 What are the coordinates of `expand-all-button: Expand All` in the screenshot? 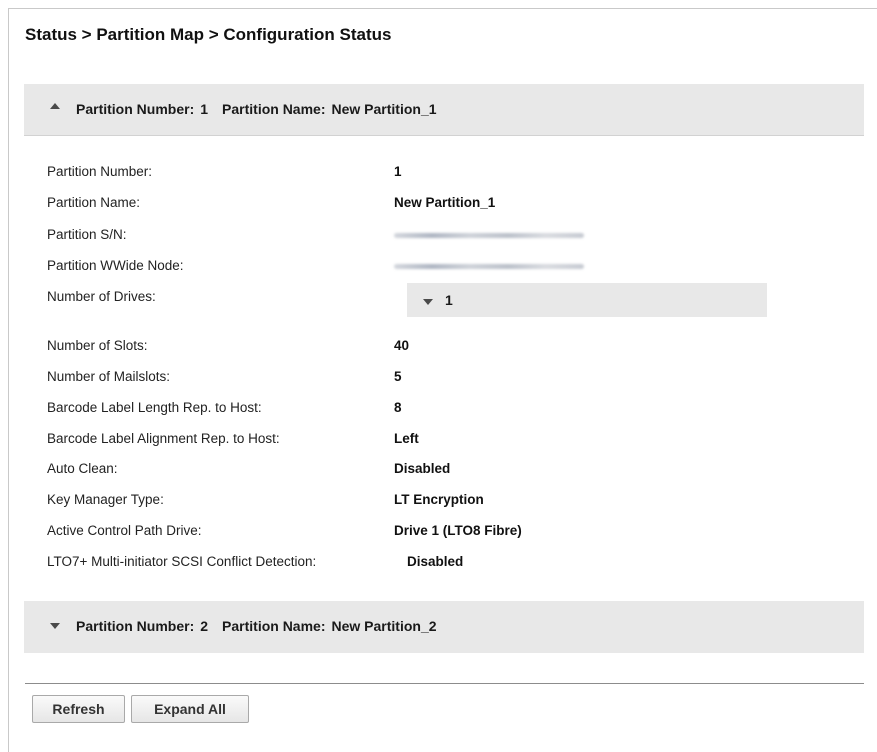 It's located at (190, 709).